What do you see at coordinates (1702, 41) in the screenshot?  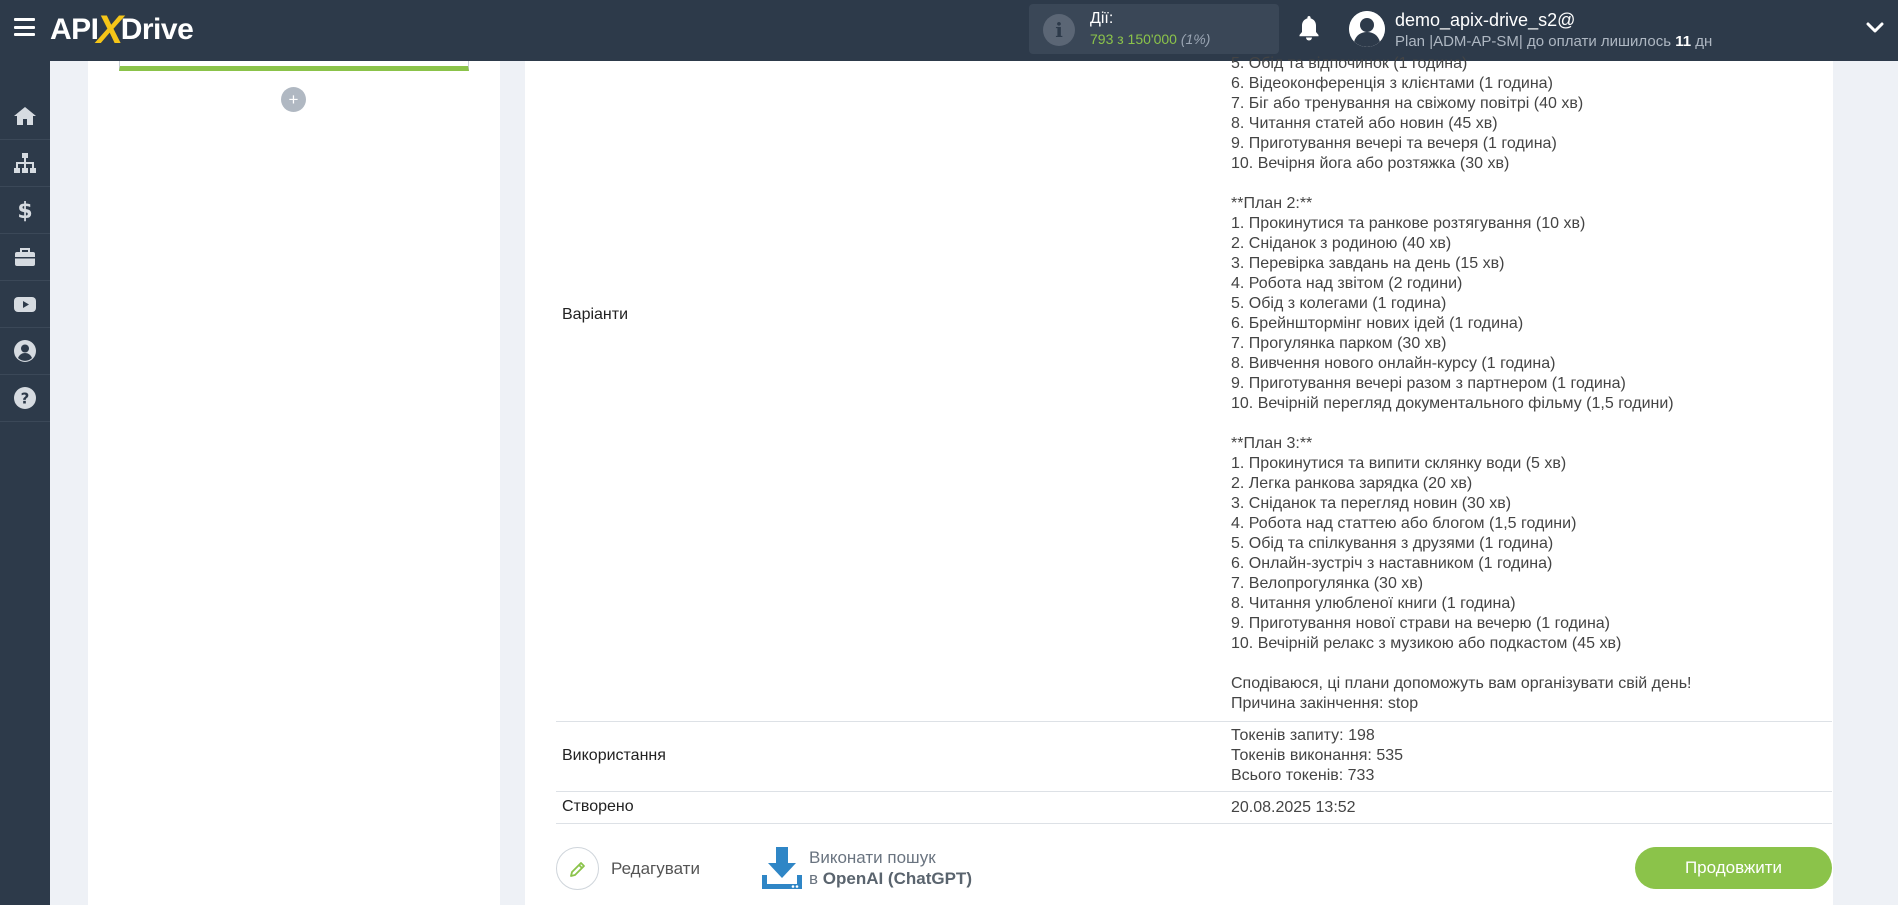 I see `plan-suffix: дн` at bounding box center [1702, 41].